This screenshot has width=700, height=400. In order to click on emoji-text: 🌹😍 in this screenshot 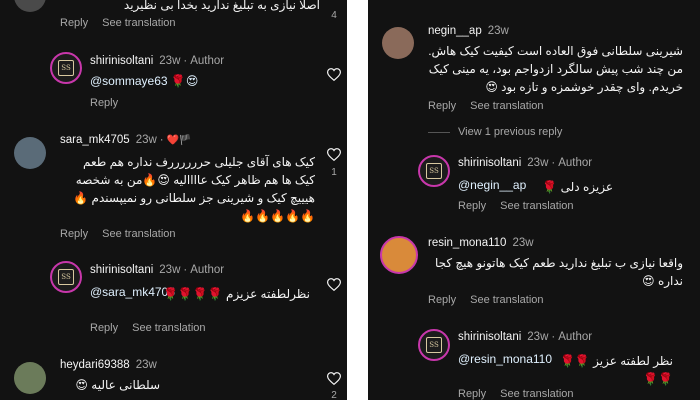, I will do `click(184, 81)`.